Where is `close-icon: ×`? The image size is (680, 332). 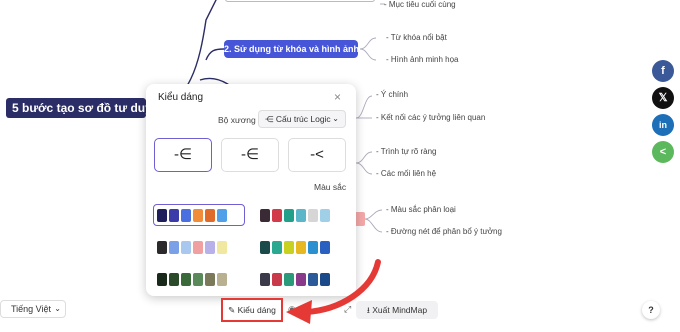 close-icon: × is located at coordinates (337, 97).